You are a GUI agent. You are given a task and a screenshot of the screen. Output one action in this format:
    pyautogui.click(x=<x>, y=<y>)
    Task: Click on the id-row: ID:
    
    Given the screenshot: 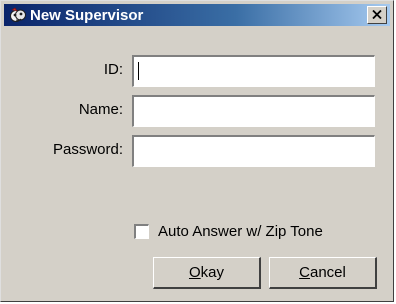 What is the action you would take?
    pyautogui.click(x=198, y=71)
    